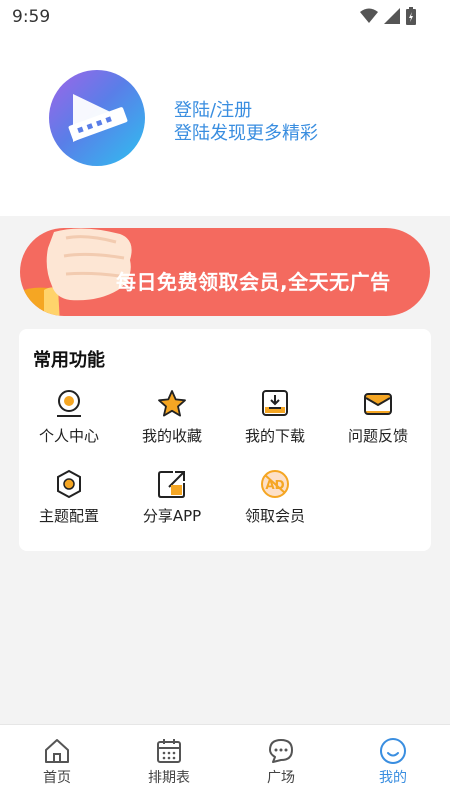  I want to click on vip-banner: 每日免费领取会员,全天无广告, so click(225, 272).